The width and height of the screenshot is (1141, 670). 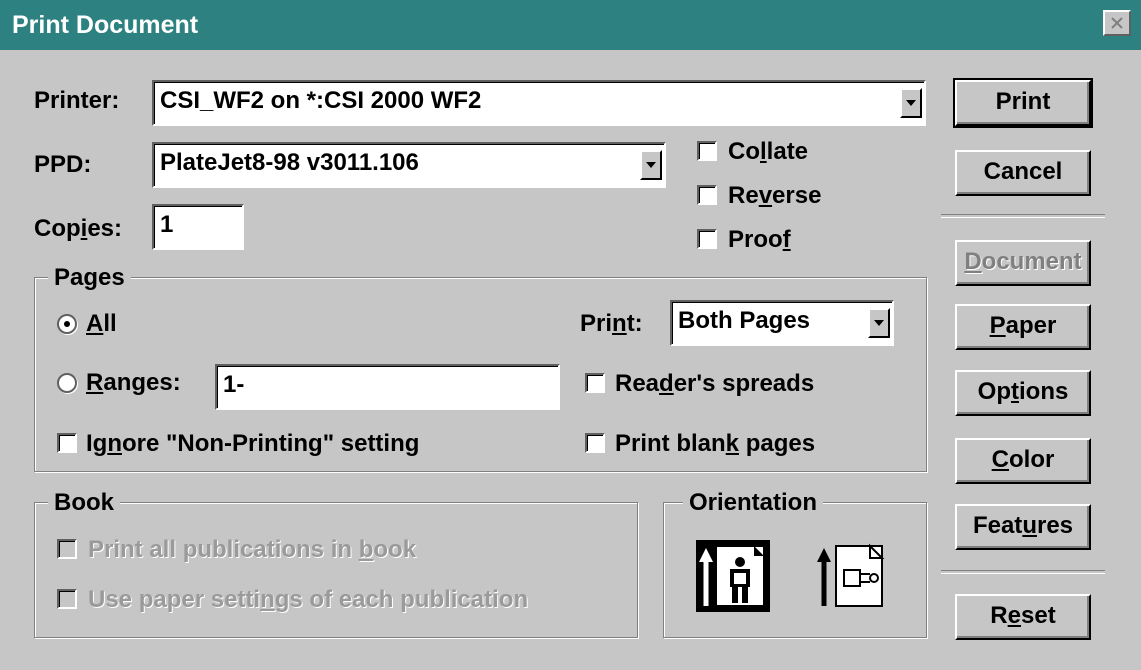 I want to click on copies-label: Copies:, so click(x=78, y=228).